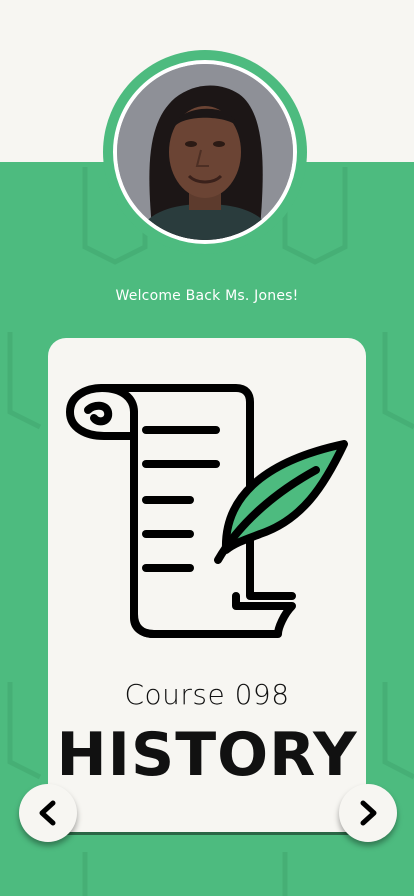 The width and height of the screenshot is (414, 896). Describe the element at coordinates (207, 755) in the screenshot. I see `course-title: HISTORY` at that location.